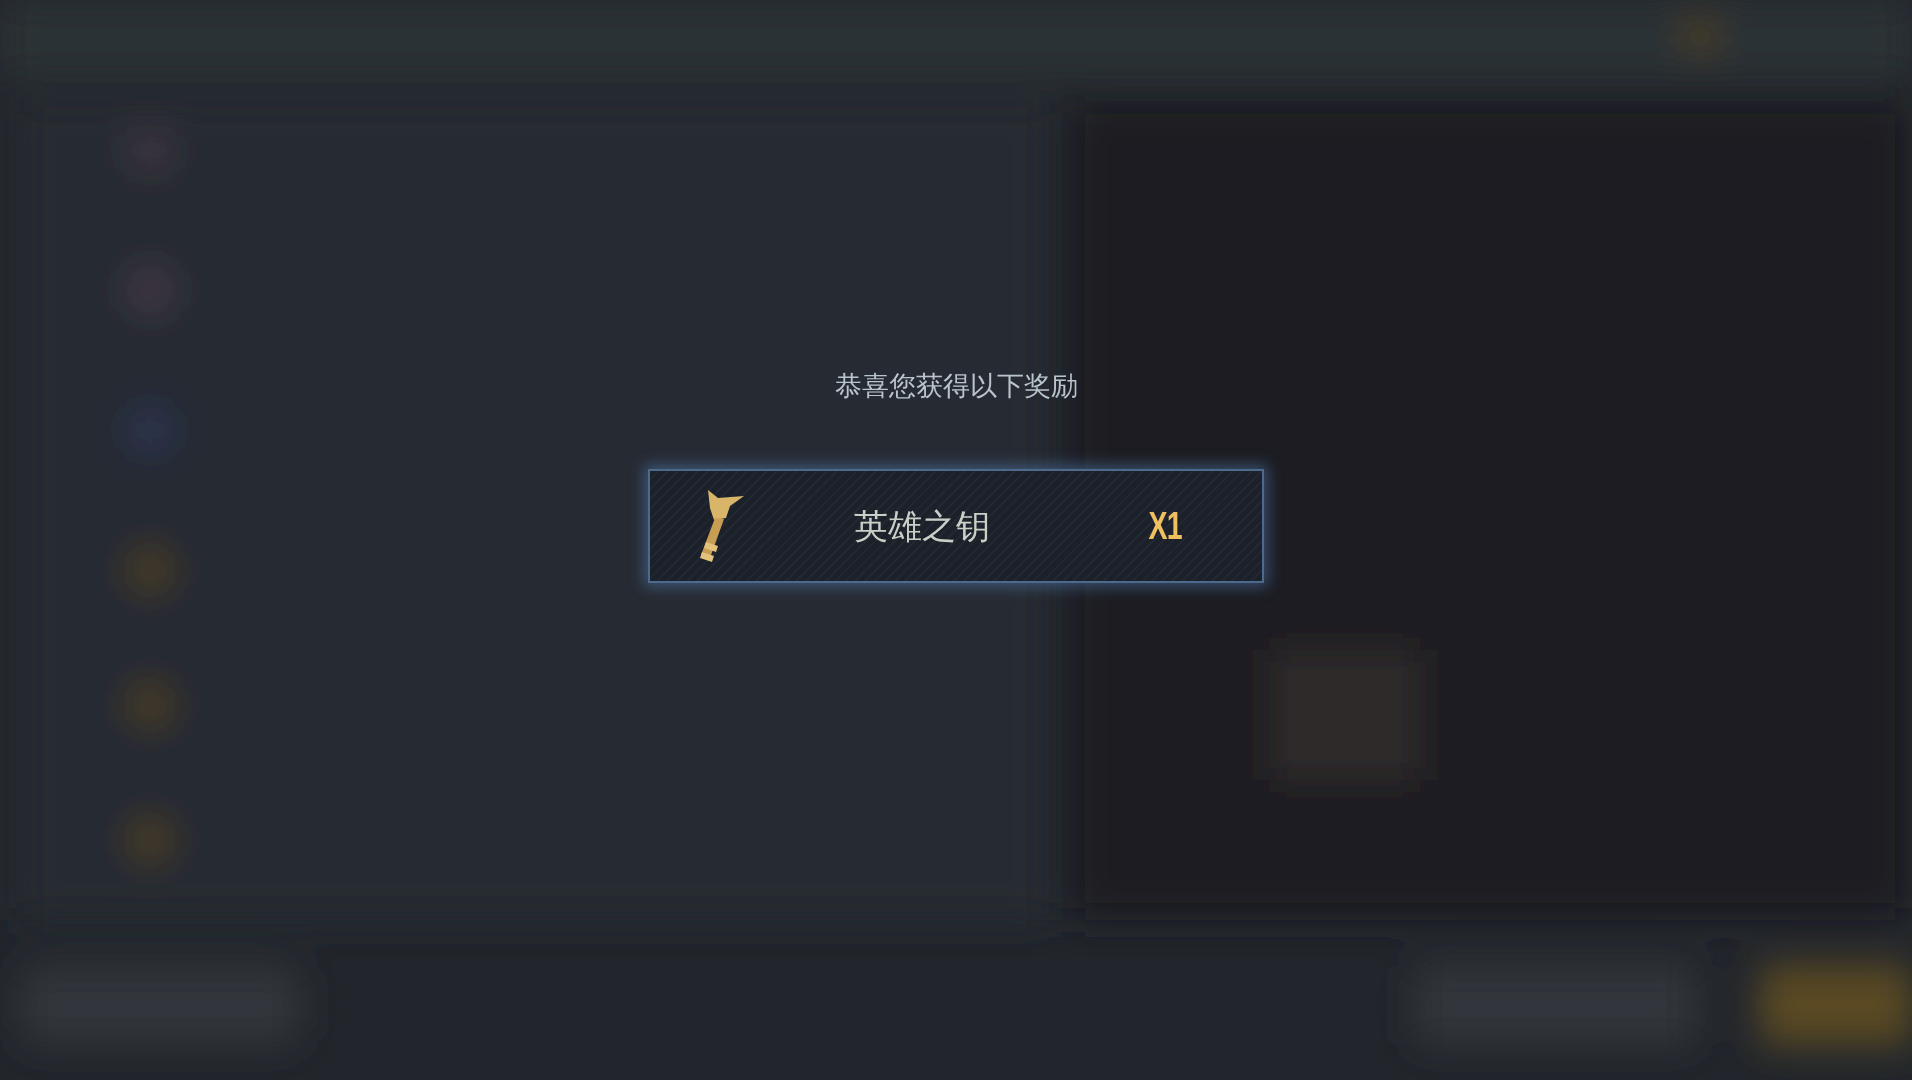  What do you see at coordinates (922, 526) in the screenshot?
I see `reward-name: 英雄之钥` at bounding box center [922, 526].